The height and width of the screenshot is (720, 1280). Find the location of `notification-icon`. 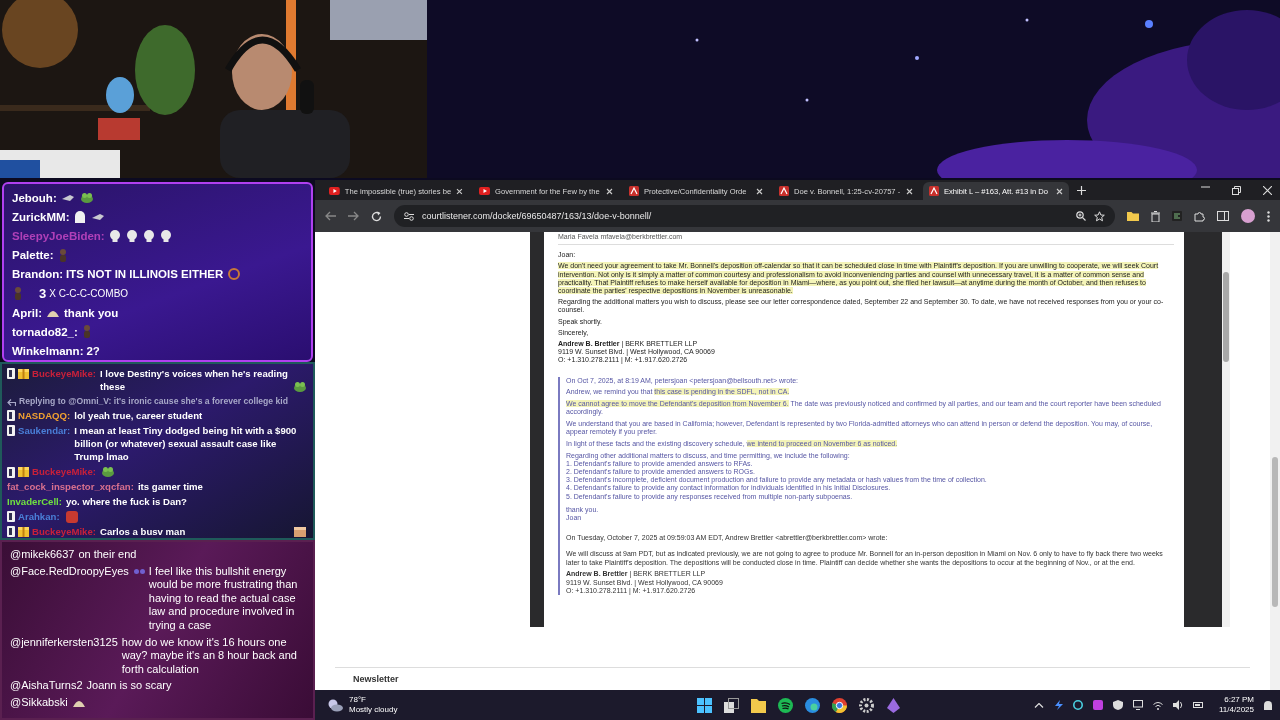

notification-icon is located at coordinates (1268, 705).